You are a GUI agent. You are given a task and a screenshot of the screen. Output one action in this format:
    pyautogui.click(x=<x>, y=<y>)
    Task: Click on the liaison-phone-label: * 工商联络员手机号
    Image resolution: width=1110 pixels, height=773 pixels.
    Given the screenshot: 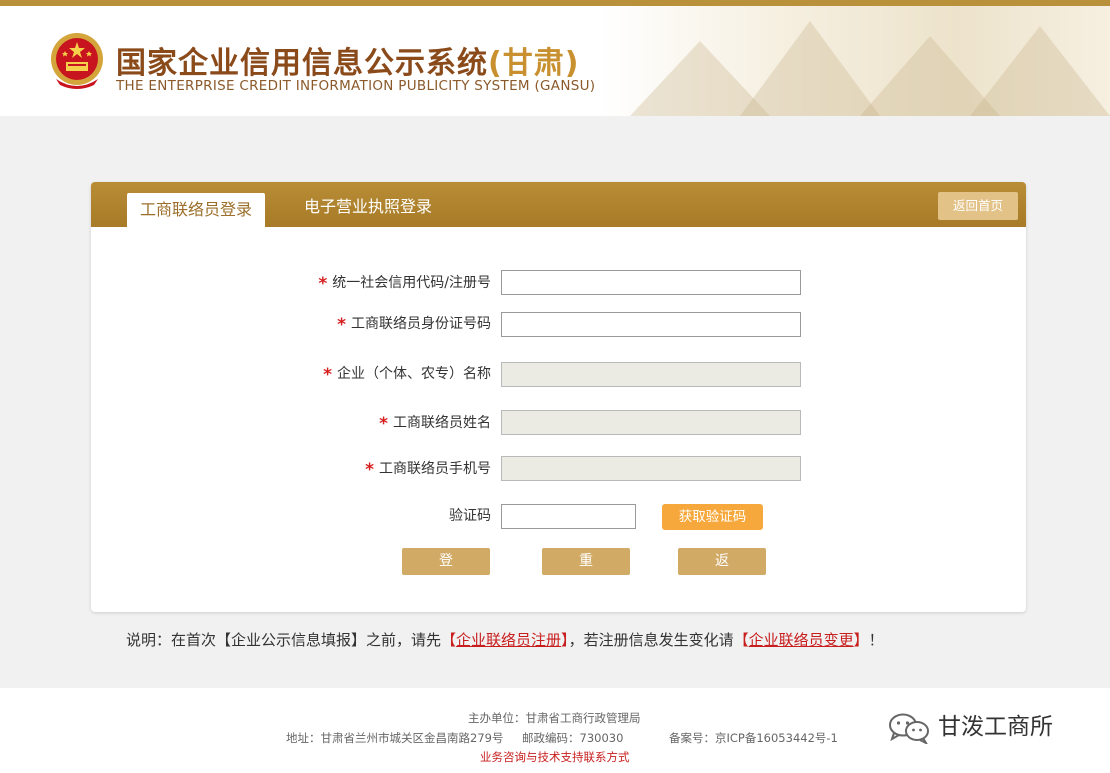 What is the action you would take?
    pyautogui.click(x=428, y=470)
    